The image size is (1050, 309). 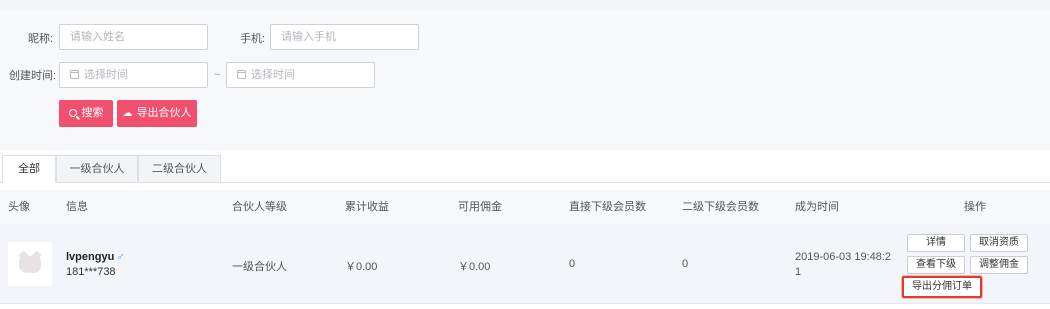 What do you see at coordinates (942, 287) in the screenshot?
I see `export-commission-orders-button: 导出分佣订单` at bounding box center [942, 287].